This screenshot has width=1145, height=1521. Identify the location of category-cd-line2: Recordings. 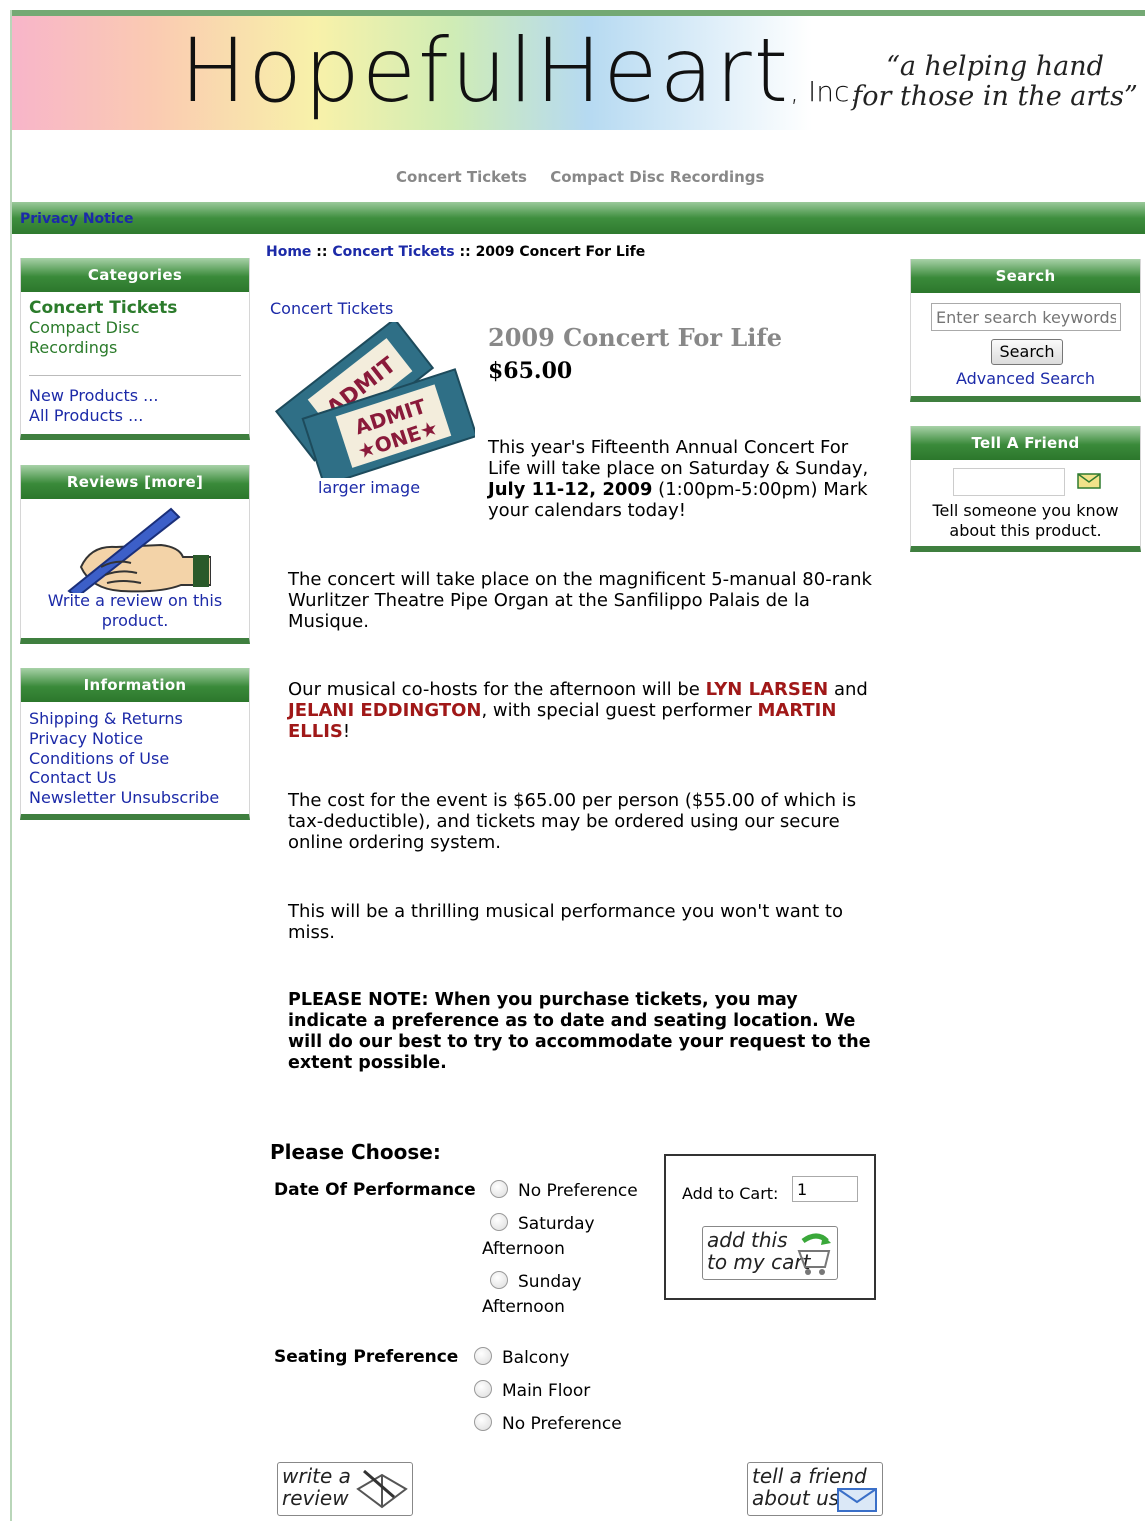
(135, 348).